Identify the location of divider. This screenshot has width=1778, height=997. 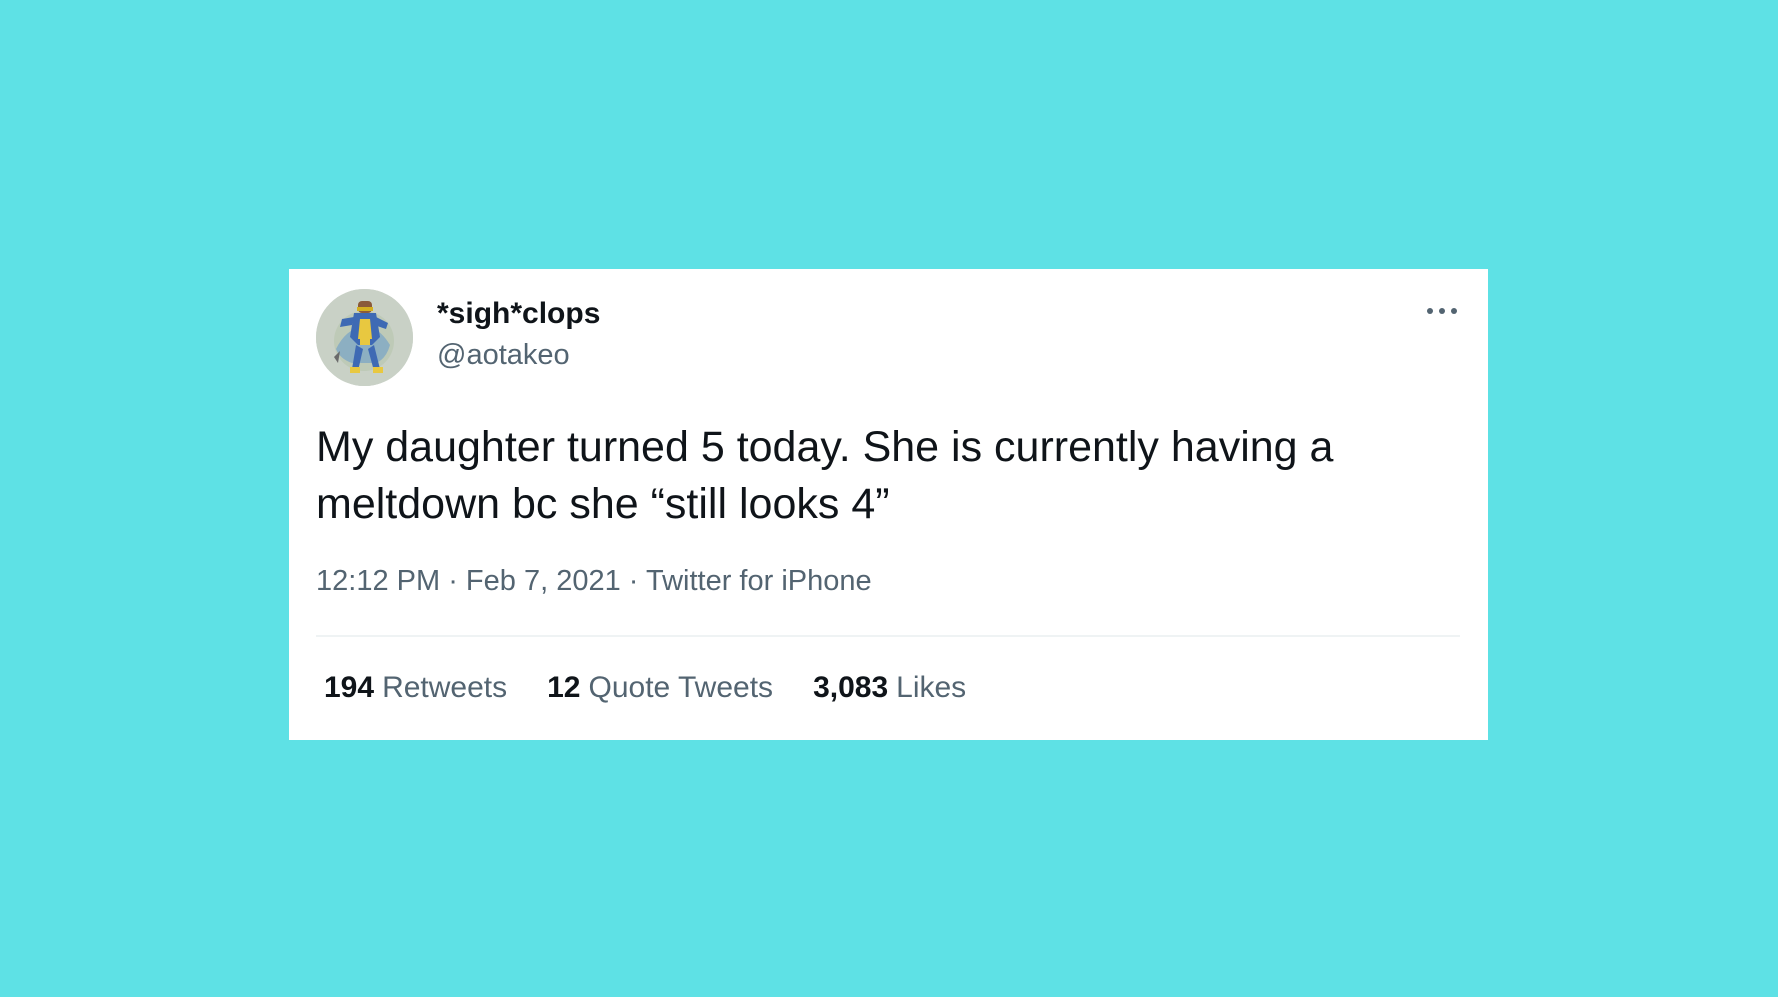
(888, 636).